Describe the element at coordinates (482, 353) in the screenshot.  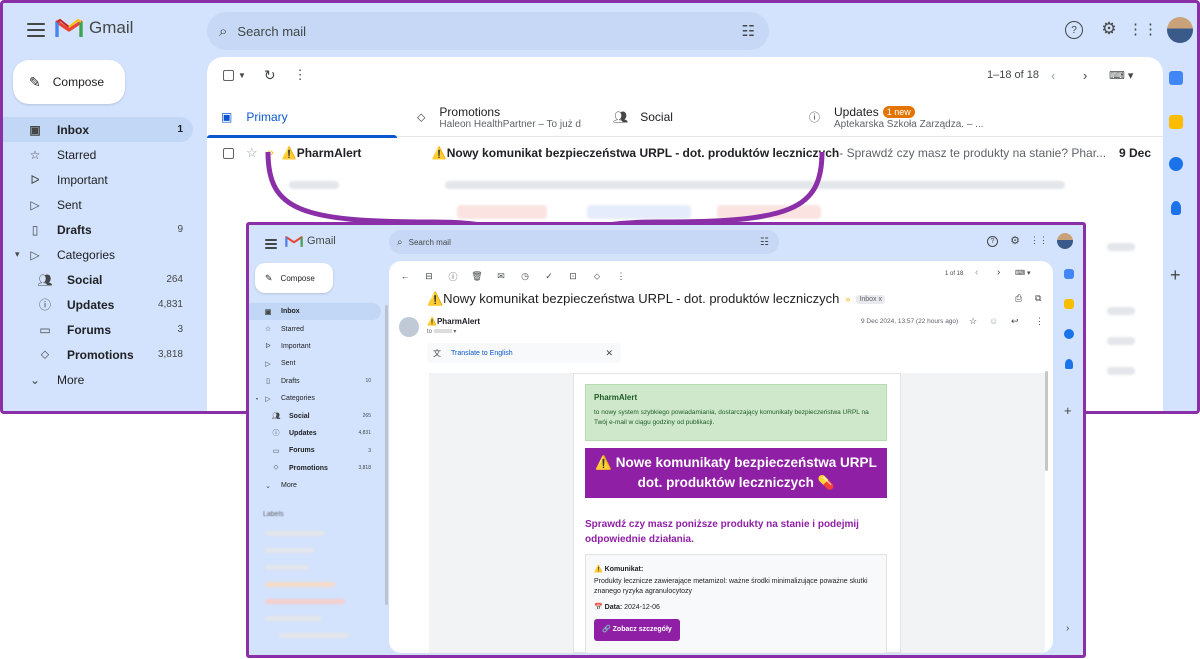
I see `translate-link: Translate to English` at that location.